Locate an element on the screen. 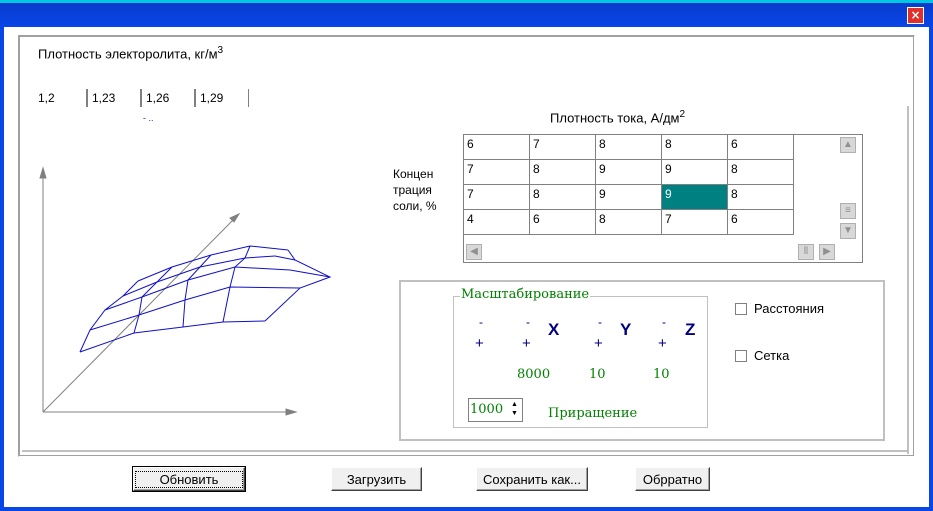 The image size is (933, 511). z-minus-button: - is located at coordinates (664, 322).